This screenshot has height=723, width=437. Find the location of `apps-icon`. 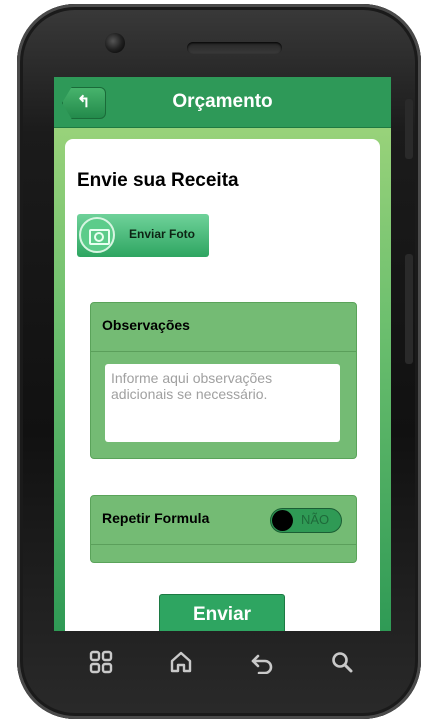

apps-icon is located at coordinates (101, 662).